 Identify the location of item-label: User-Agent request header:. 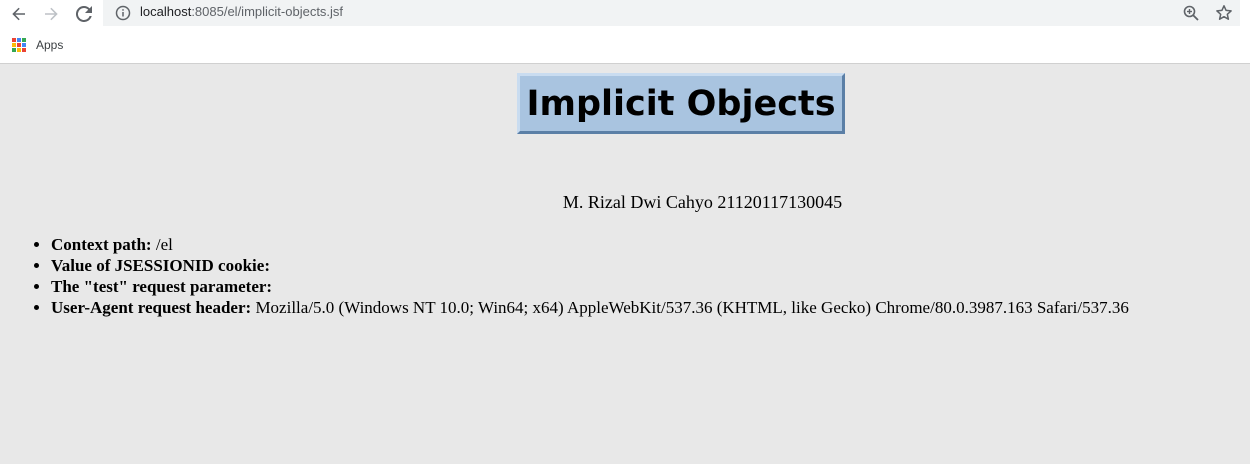
(151, 307).